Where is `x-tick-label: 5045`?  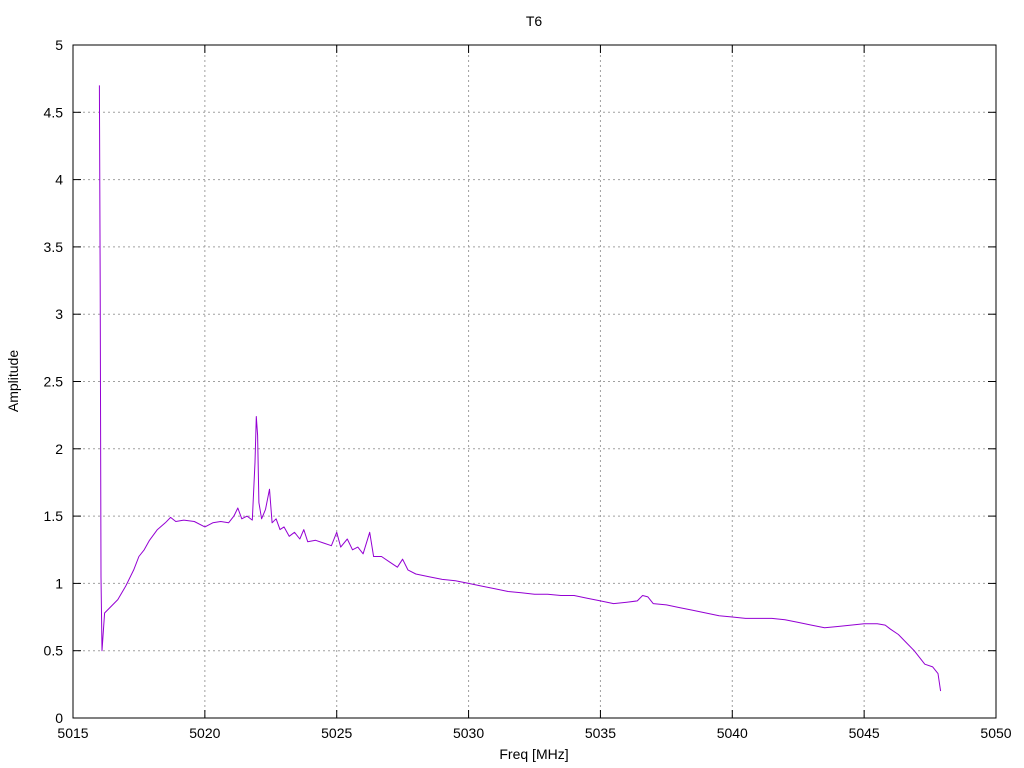
x-tick-label: 5045 is located at coordinates (864, 733).